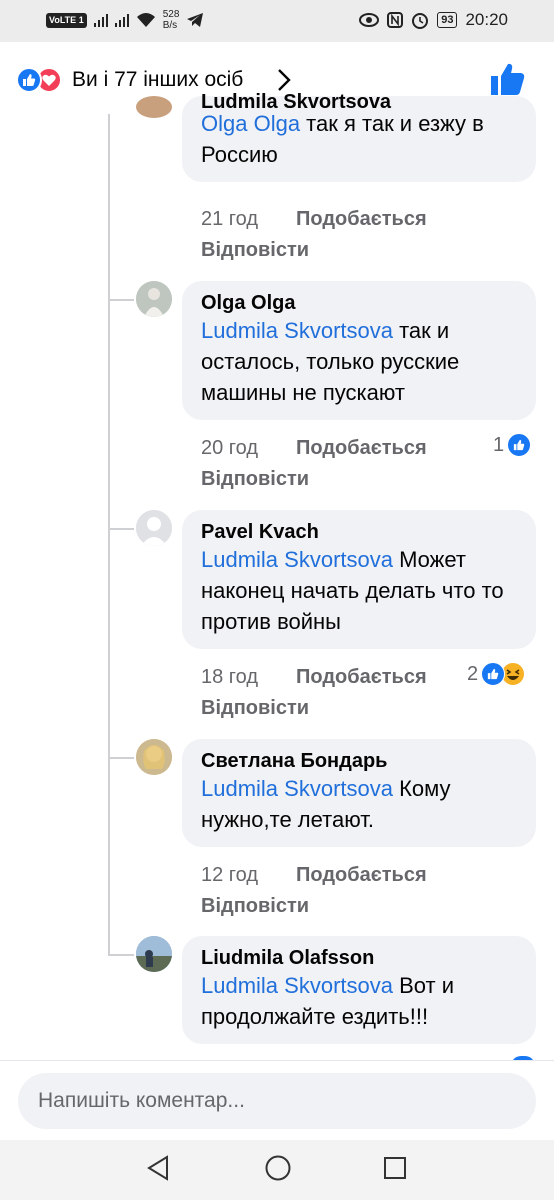 The image size is (554, 1200). I want to click on status-left: VoLTE 1 528 B/s, so click(125, 20).